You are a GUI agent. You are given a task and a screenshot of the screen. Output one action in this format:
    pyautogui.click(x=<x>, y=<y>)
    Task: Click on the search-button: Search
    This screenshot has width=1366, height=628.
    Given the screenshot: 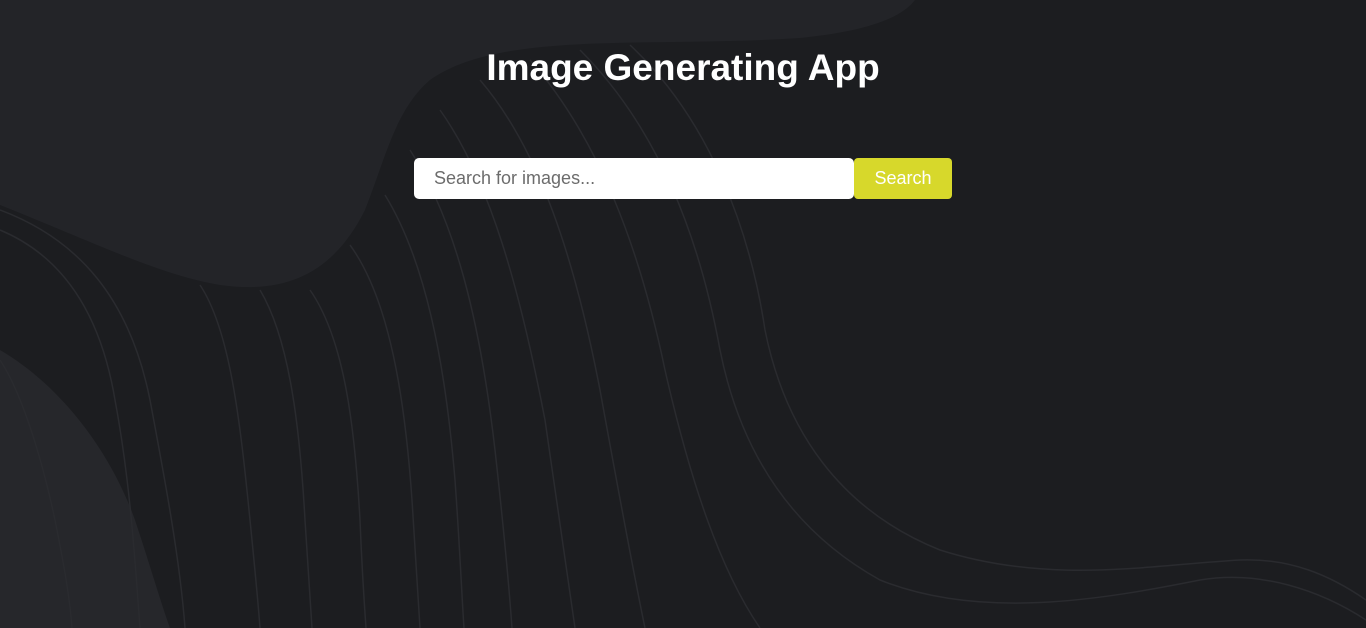 What is the action you would take?
    pyautogui.click(x=903, y=178)
    